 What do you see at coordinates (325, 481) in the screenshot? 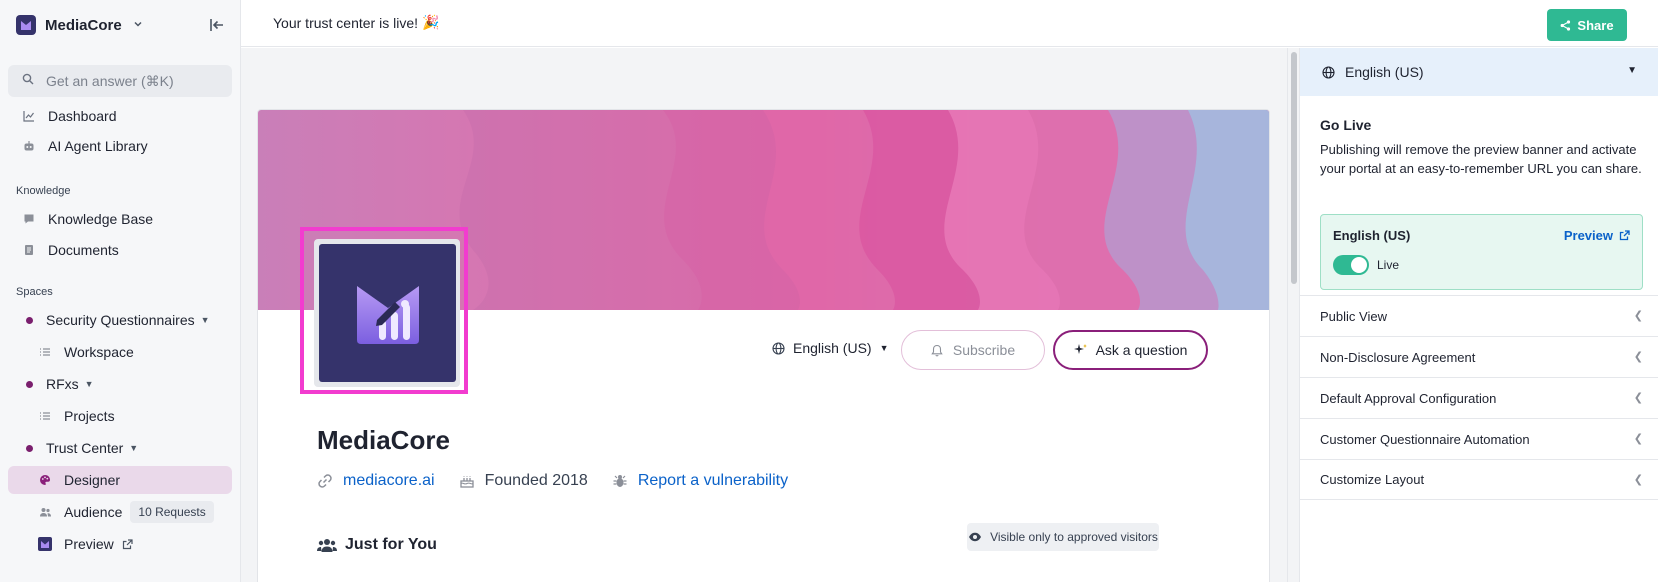
I see `link-icon` at bounding box center [325, 481].